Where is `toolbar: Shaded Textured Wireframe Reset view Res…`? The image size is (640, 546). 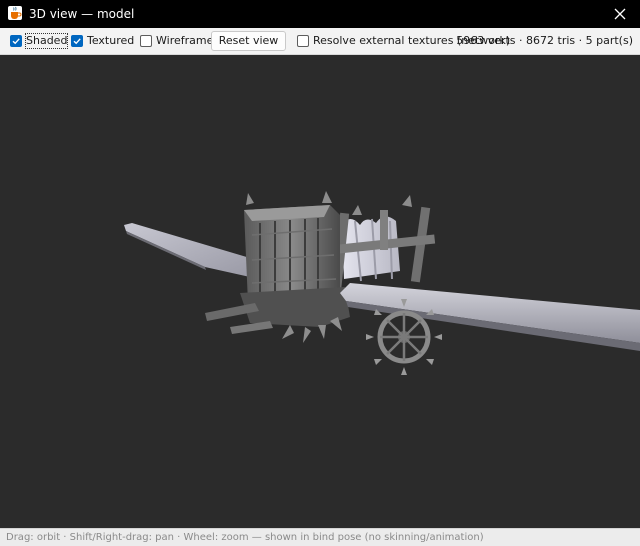 toolbar: Shaded Textured Wireframe Reset view Res… is located at coordinates (320, 41).